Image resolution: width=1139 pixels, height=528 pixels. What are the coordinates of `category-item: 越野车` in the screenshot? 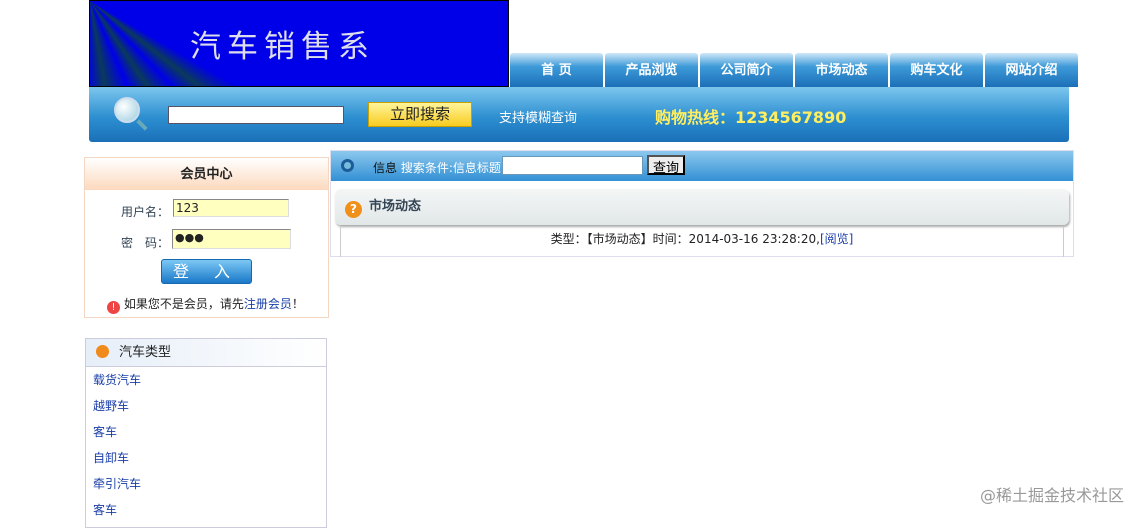 It's located at (111, 406).